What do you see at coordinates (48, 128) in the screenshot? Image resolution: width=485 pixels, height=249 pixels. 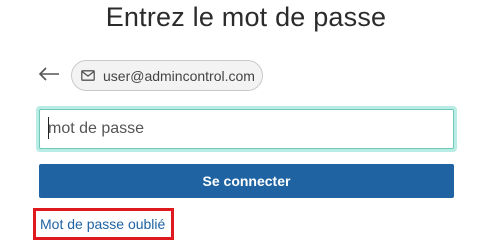 I see `text-cursor` at bounding box center [48, 128].